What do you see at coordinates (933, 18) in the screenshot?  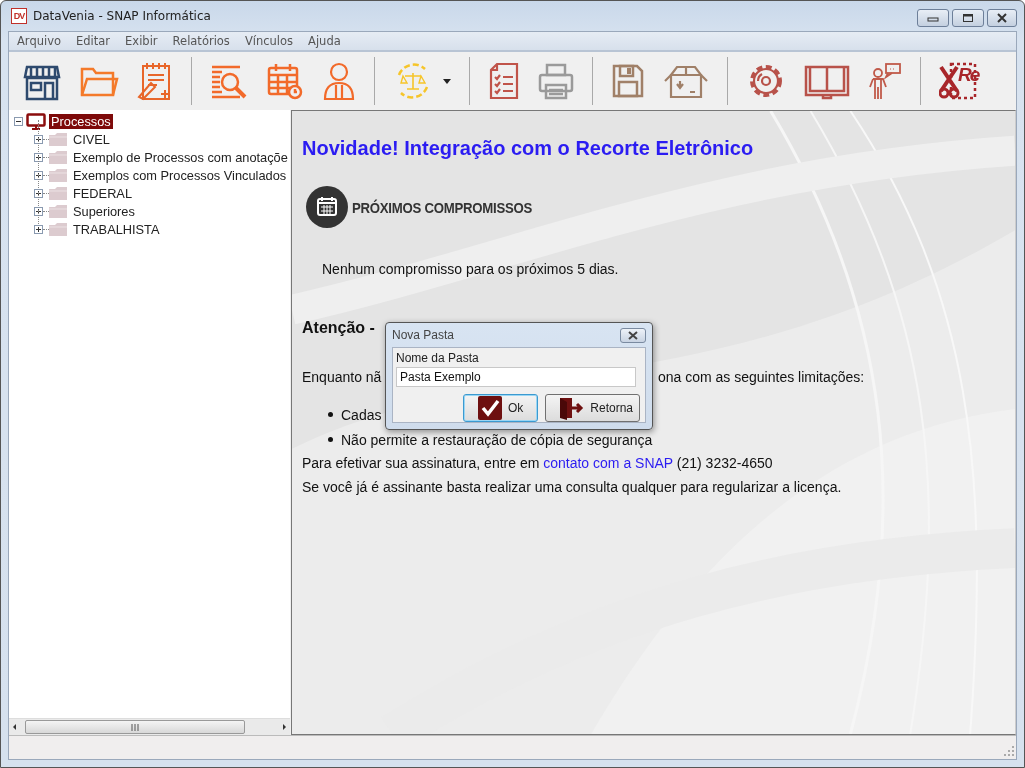 I see `minimize-icon` at bounding box center [933, 18].